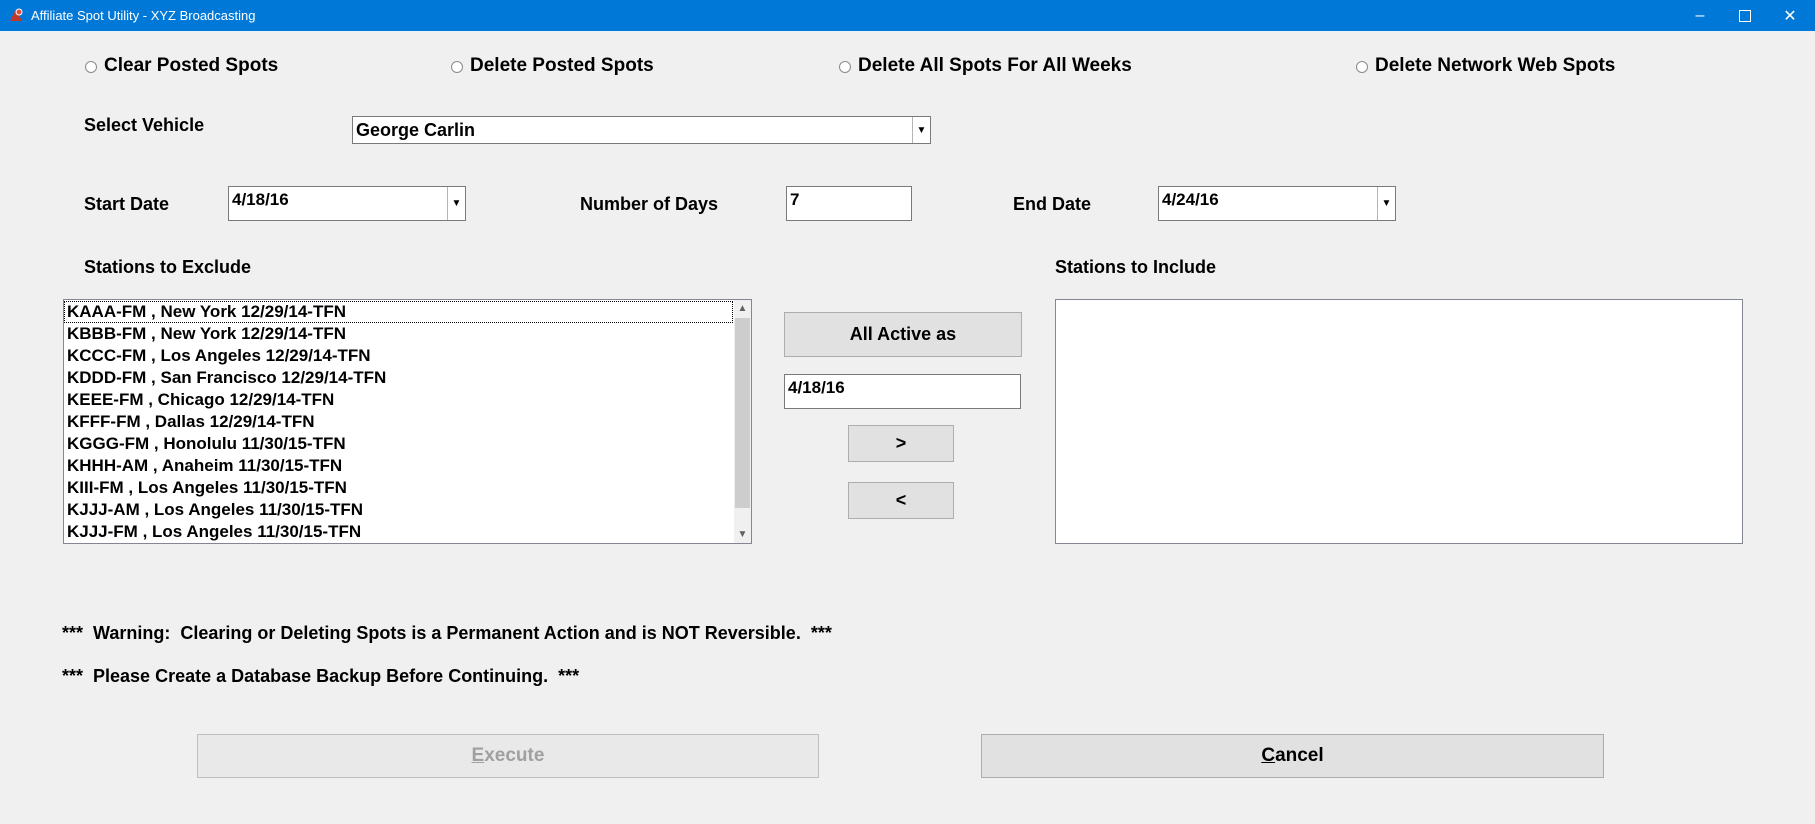  Describe the element at coordinates (742, 308) in the screenshot. I see `scroll-up-icon: ▲` at that location.